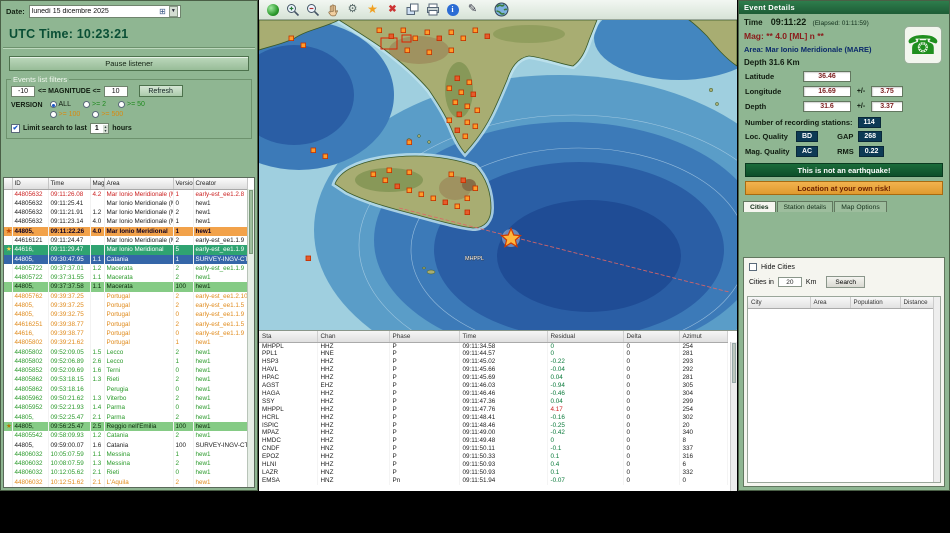 The height and width of the screenshot is (533, 950). Describe the element at coordinates (412, 9) in the screenshot. I see `layers-icon` at that location.